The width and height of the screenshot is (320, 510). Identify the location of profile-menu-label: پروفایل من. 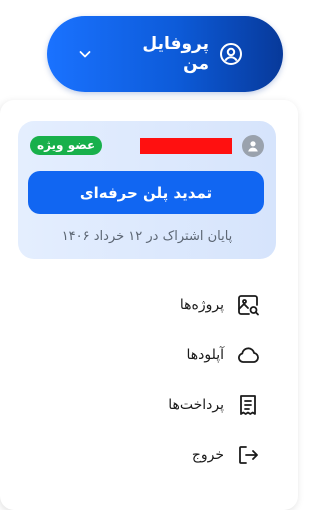
(175, 54).